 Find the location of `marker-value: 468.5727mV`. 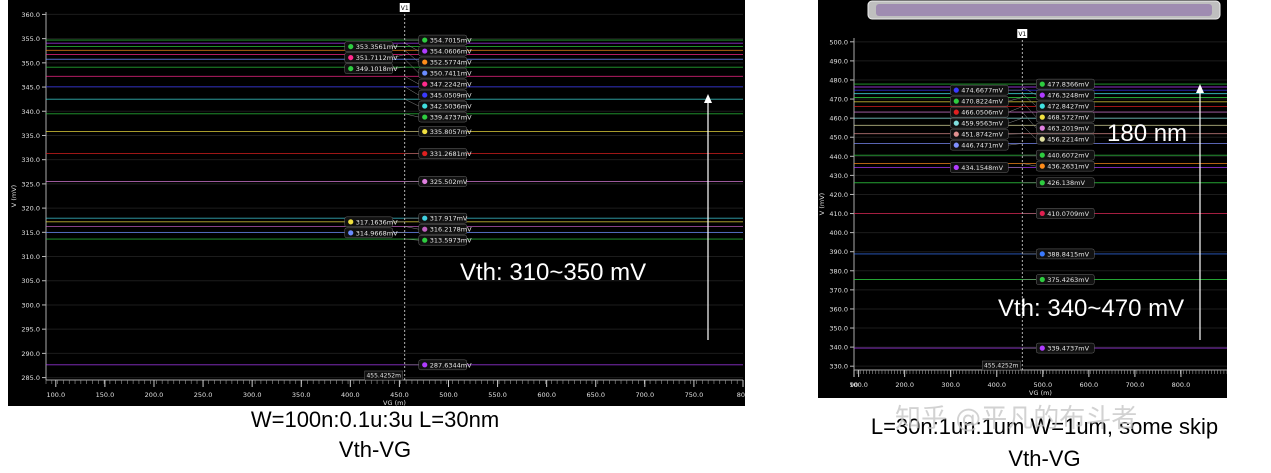

marker-value: 468.5727mV is located at coordinates (1068, 118).